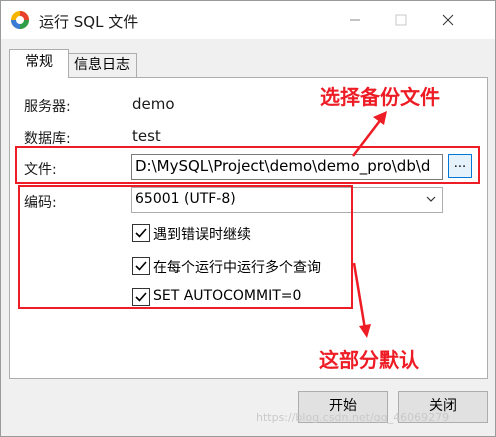 This screenshot has width=496, height=437. Describe the element at coordinates (369, 224) in the screenshot. I see `annotation-arrows` at that location.